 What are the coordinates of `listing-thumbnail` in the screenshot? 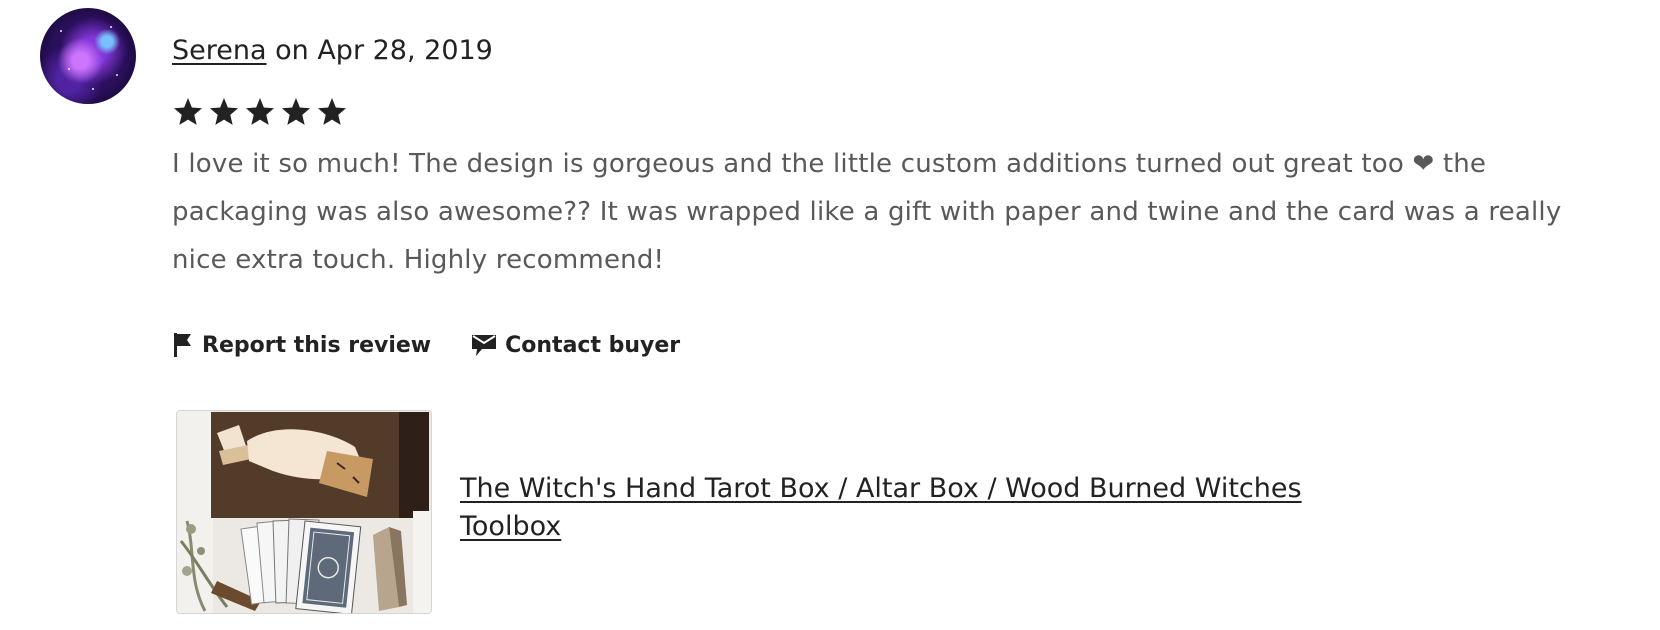 It's located at (304, 512).